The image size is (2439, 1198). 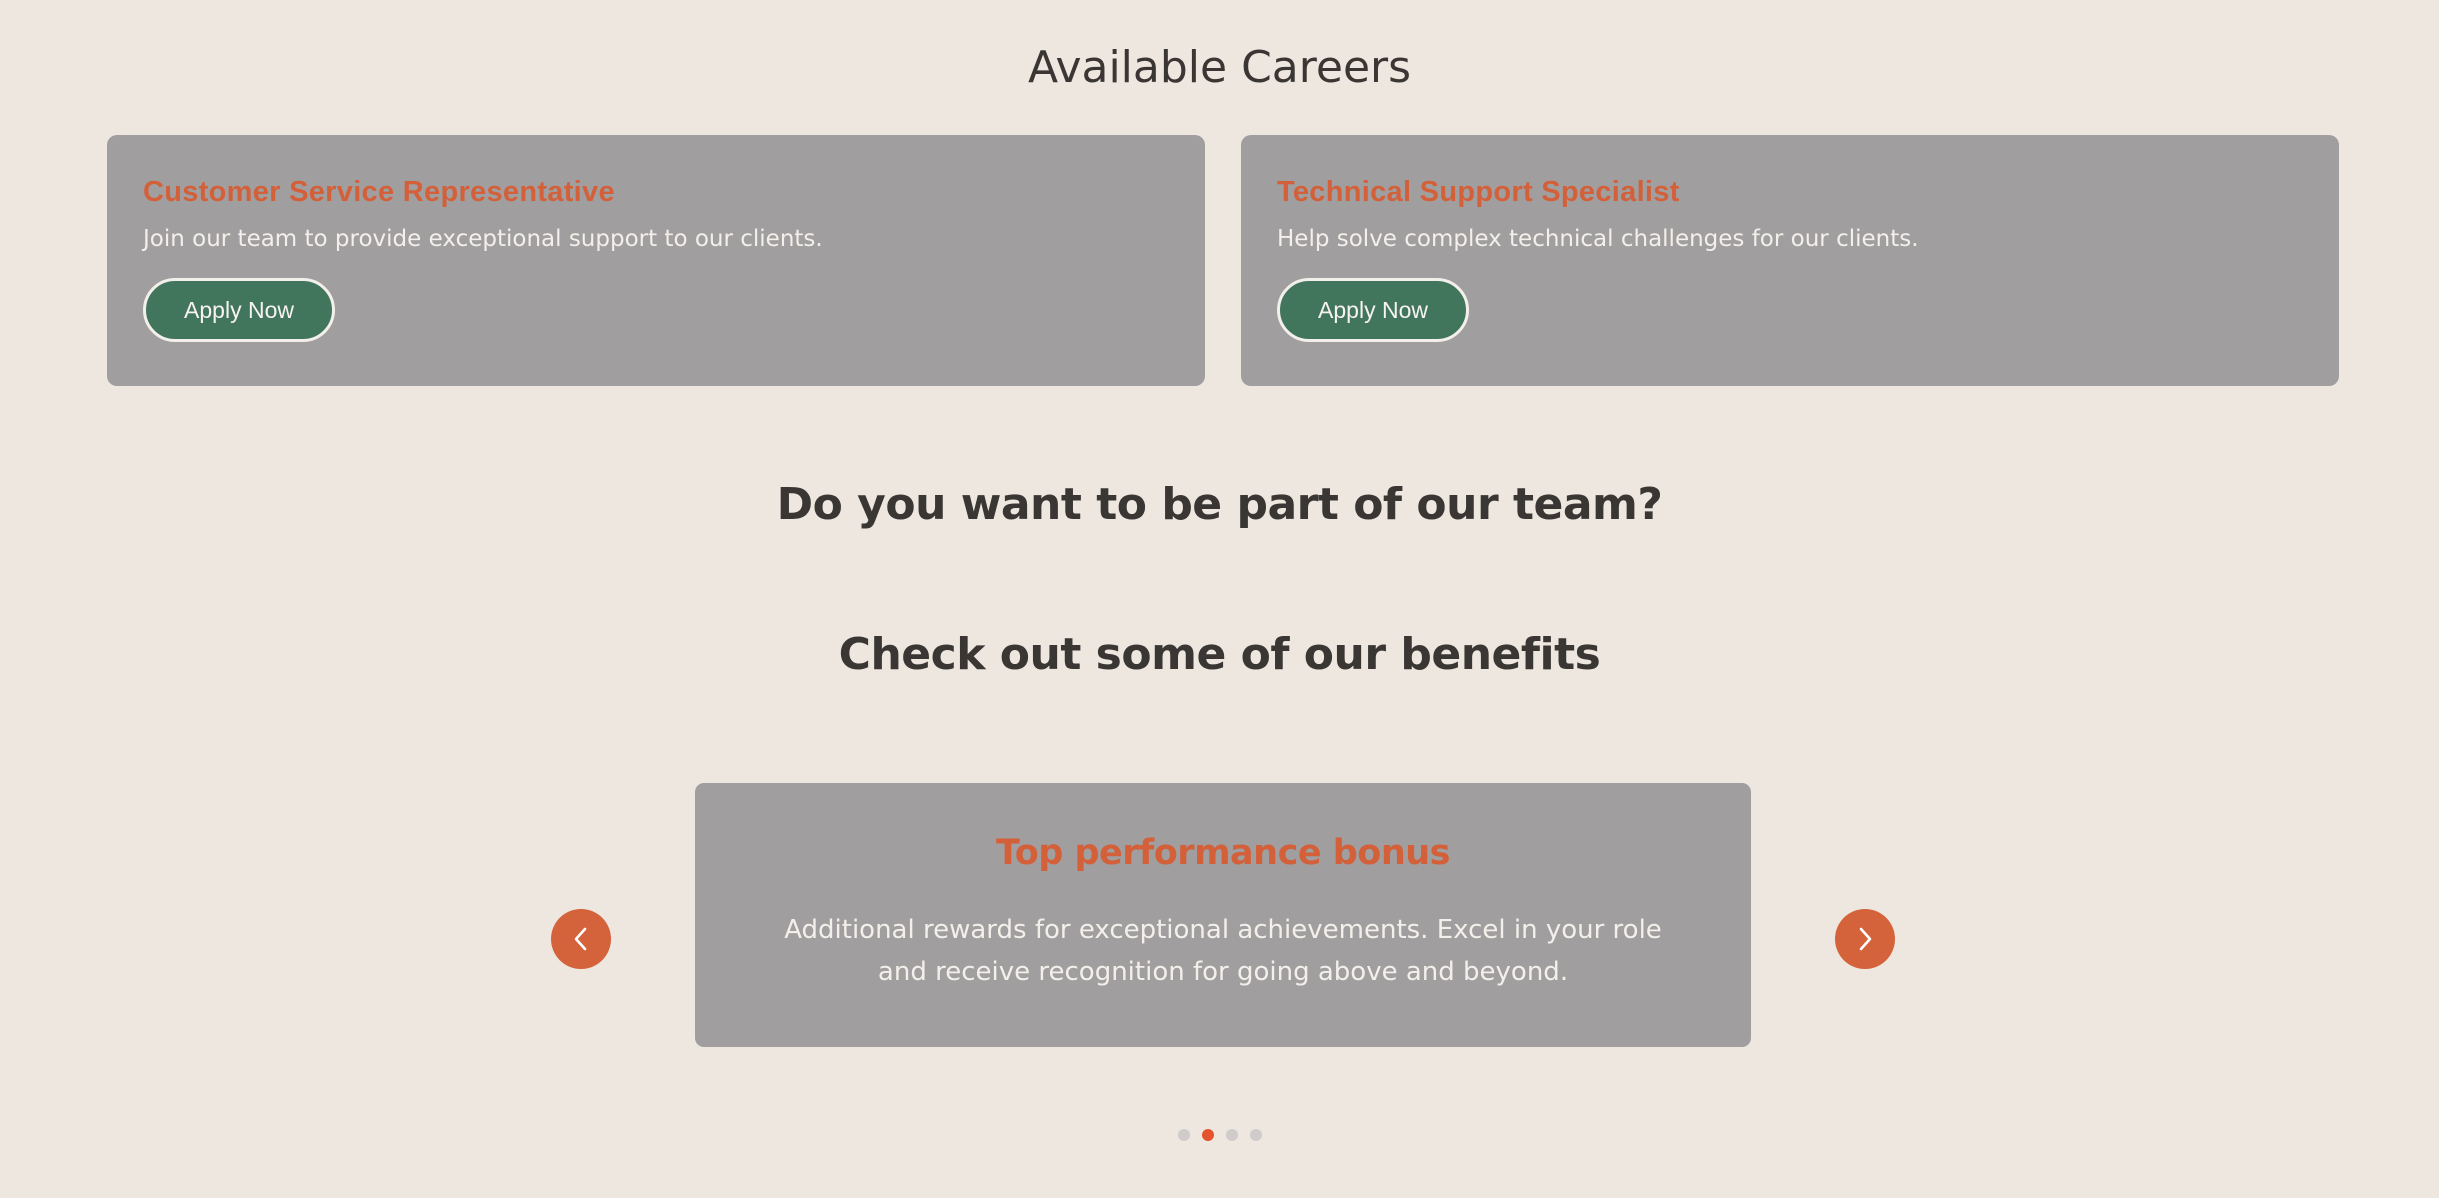 I want to click on benefit-title: Top performance bonus, so click(x=1223, y=853).